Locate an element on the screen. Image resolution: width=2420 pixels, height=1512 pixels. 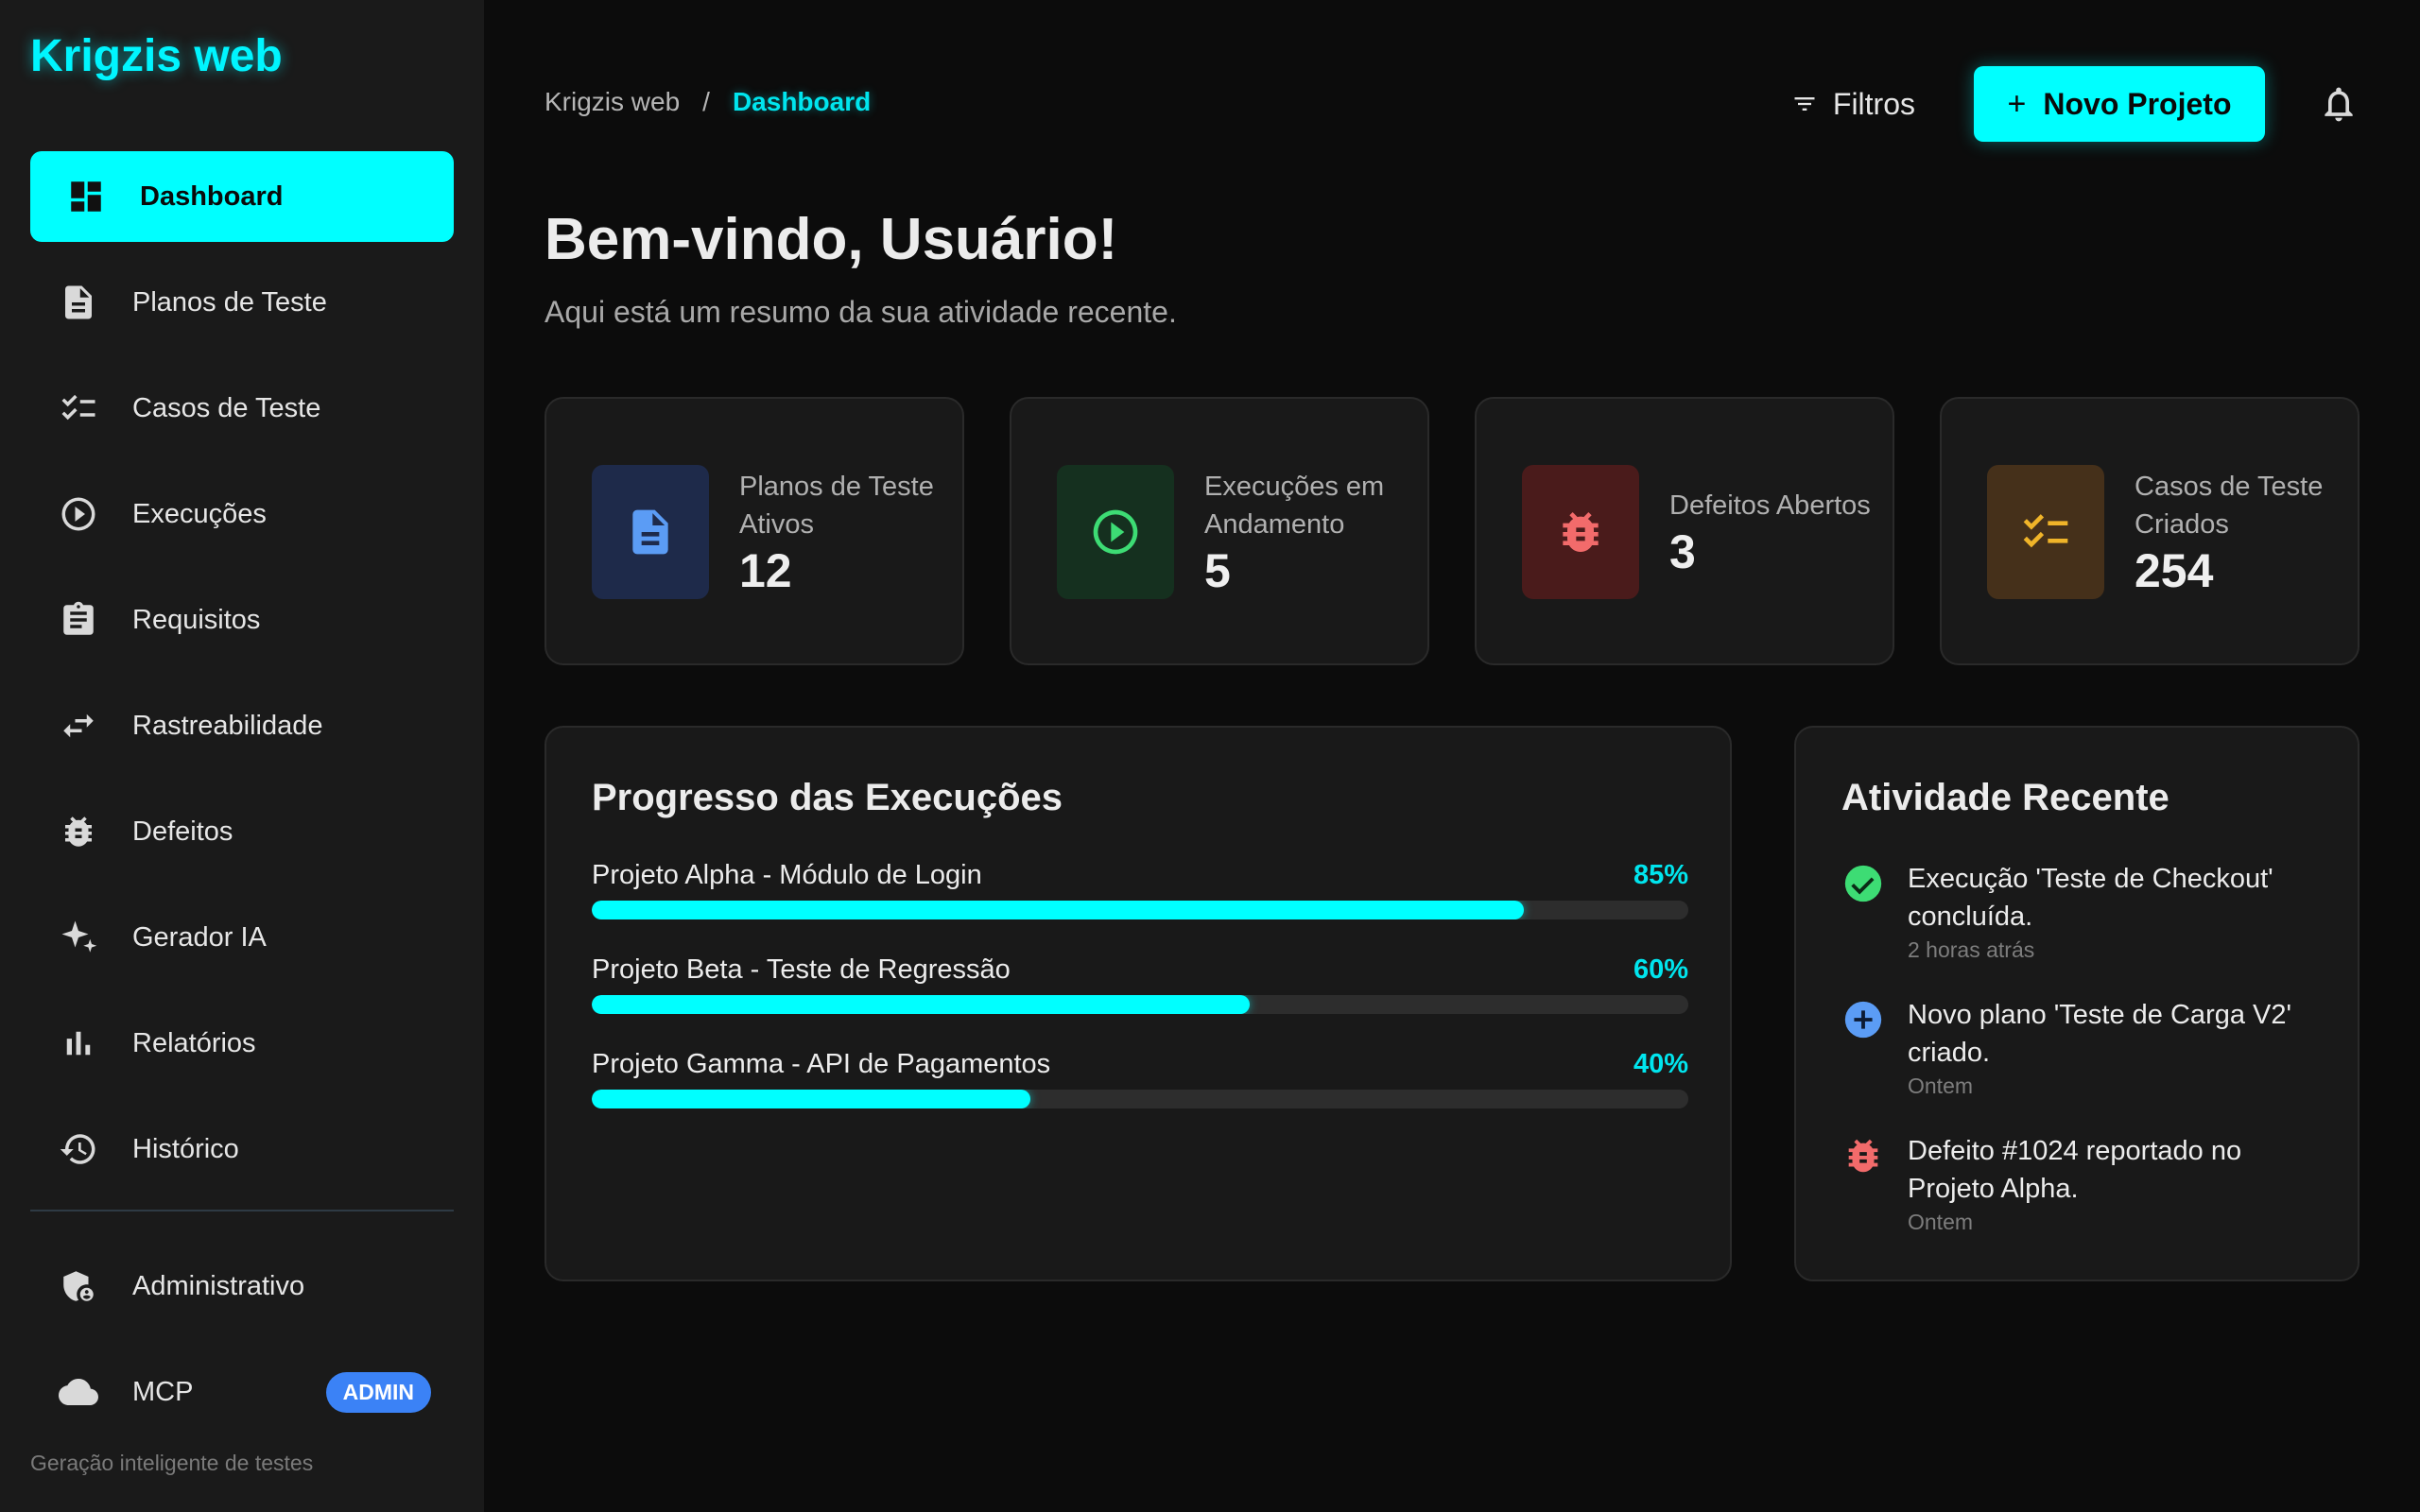
stat-card-defeitos: Defeitos Abertos 3 is located at coordinates (1684, 531).